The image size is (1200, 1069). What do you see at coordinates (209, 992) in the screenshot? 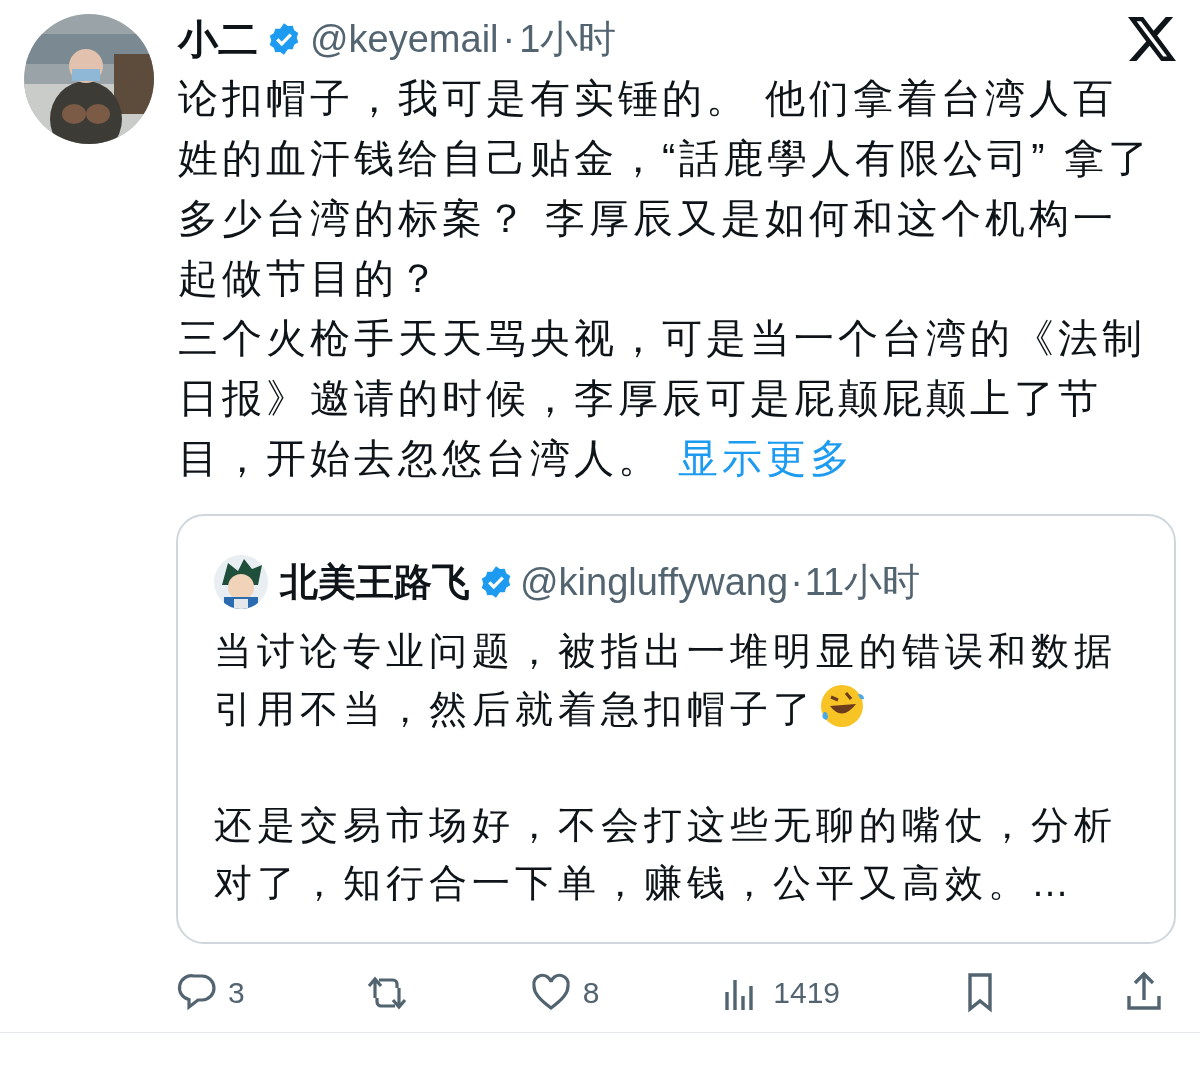
I see `reply-button: 3` at bounding box center [209, 992].